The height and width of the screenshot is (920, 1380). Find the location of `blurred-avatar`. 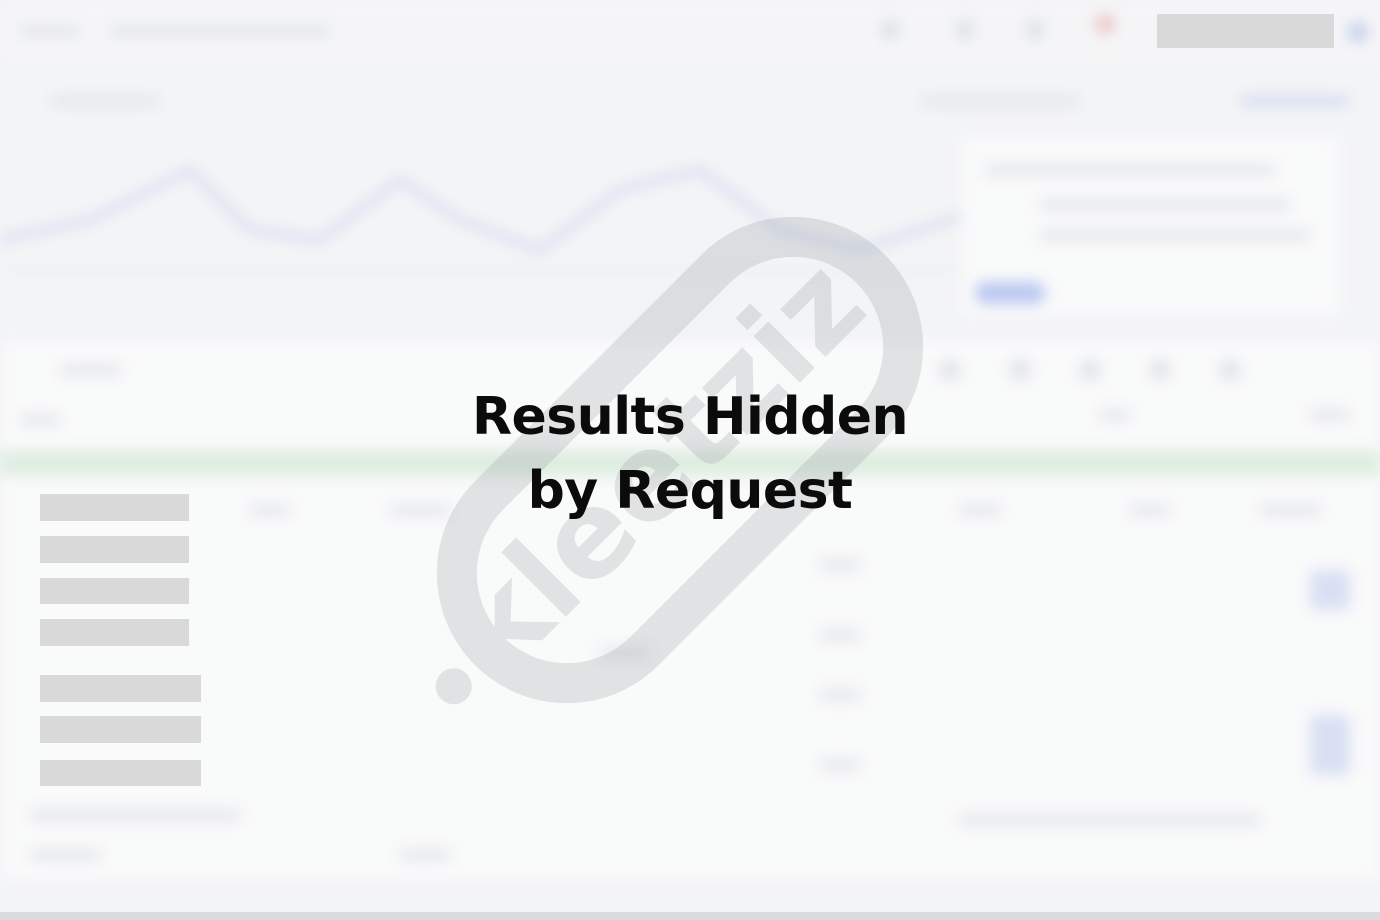

blurred-avatar is located at coordinates (1358, 32).